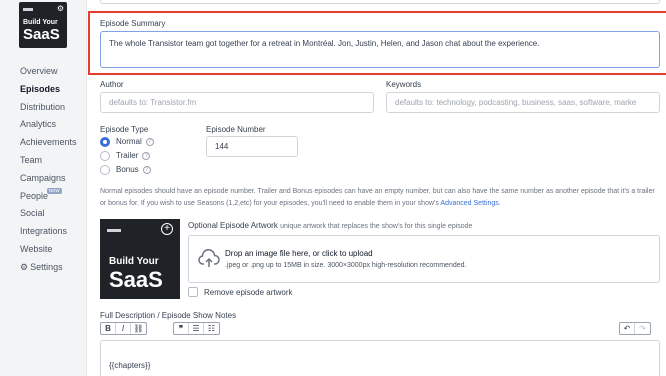  I want to click on sidebar-item-label: Settings, so click(46, 266).